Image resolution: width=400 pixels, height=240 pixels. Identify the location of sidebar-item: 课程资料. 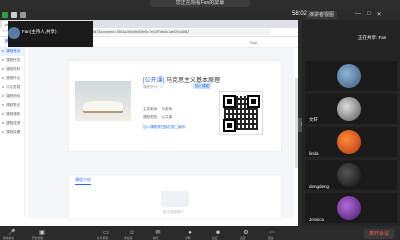
(12, 69).